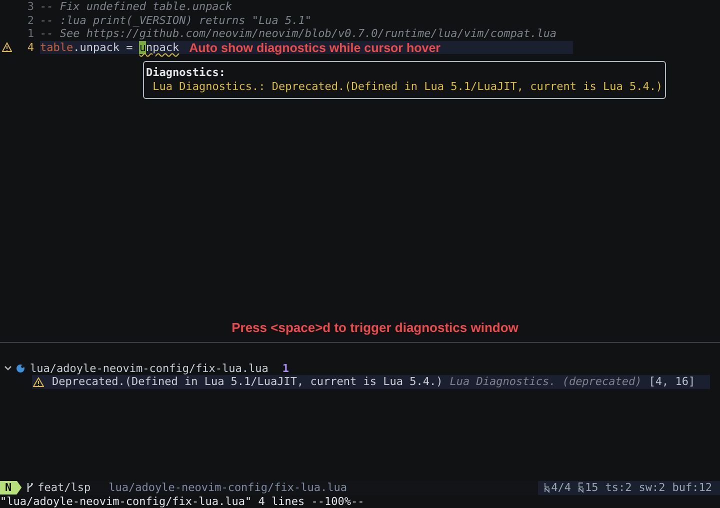  What do you see at coordinates (652, 487) in the screenshot?
I see `shift-width: sw:2` at bounding box center [652, 487].